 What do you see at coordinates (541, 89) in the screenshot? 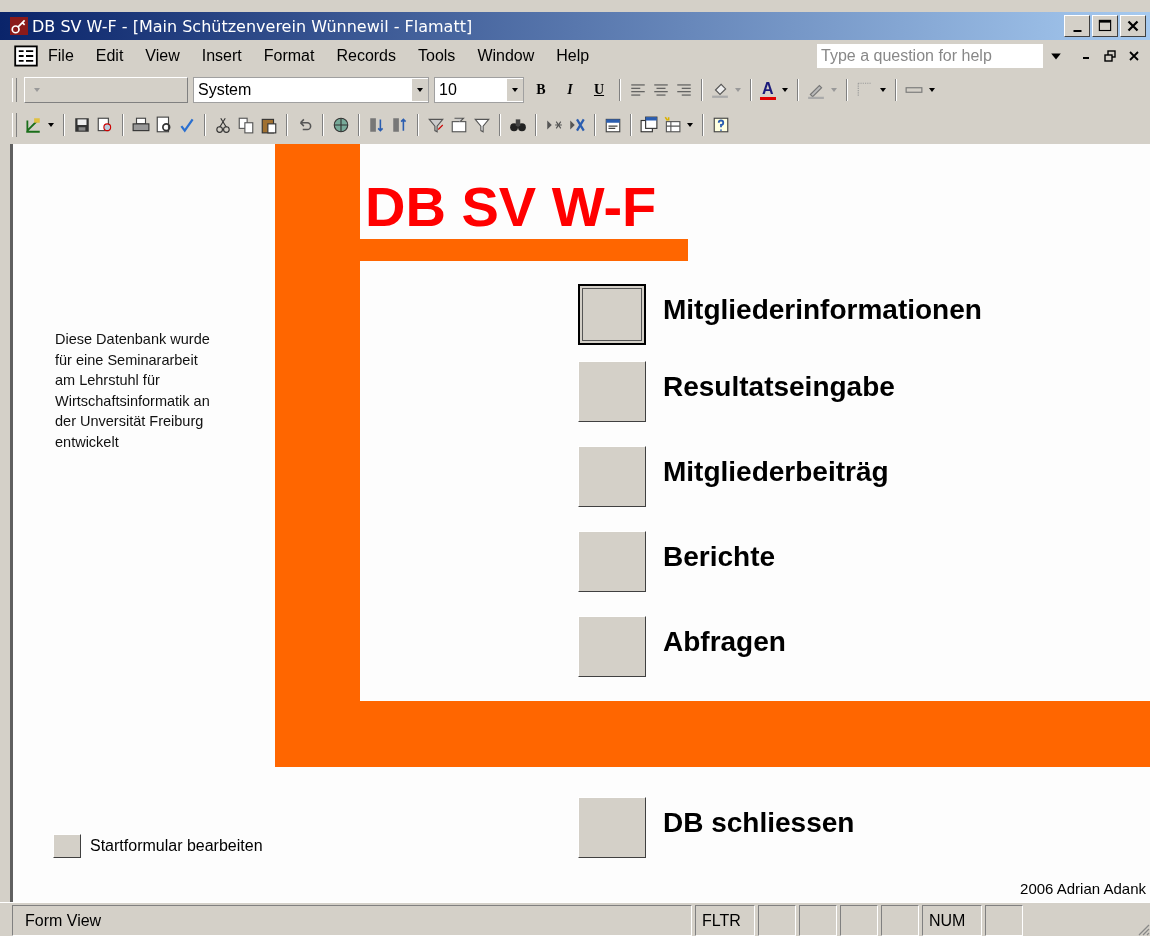
I see `bold-button: B` at bounding box center [541, 89].